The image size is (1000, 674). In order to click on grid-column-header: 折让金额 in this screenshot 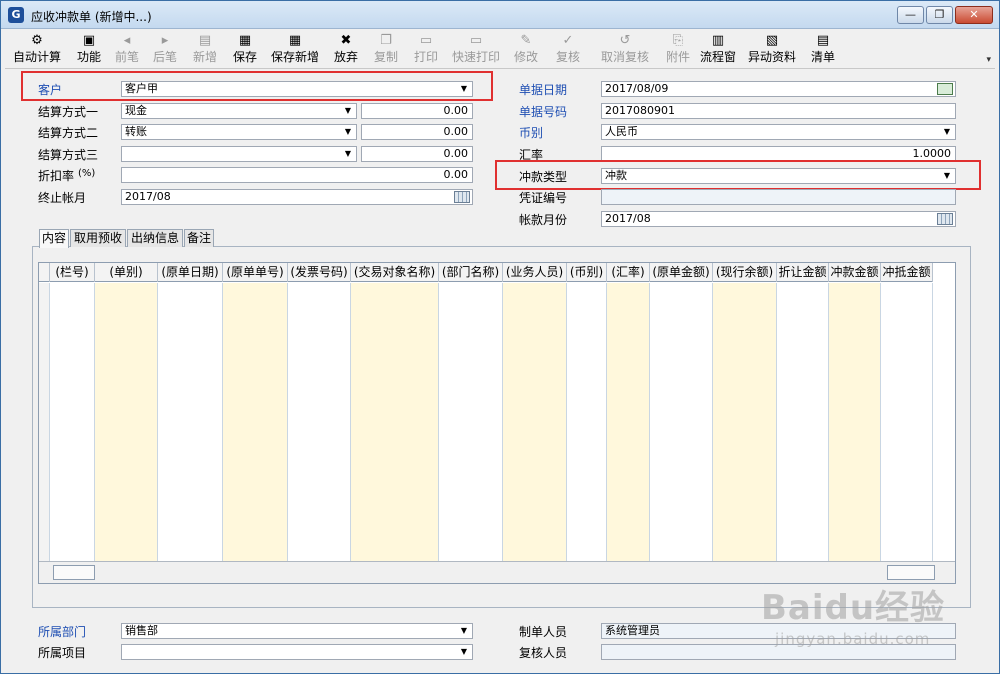, I will do `click(803, 272)`.